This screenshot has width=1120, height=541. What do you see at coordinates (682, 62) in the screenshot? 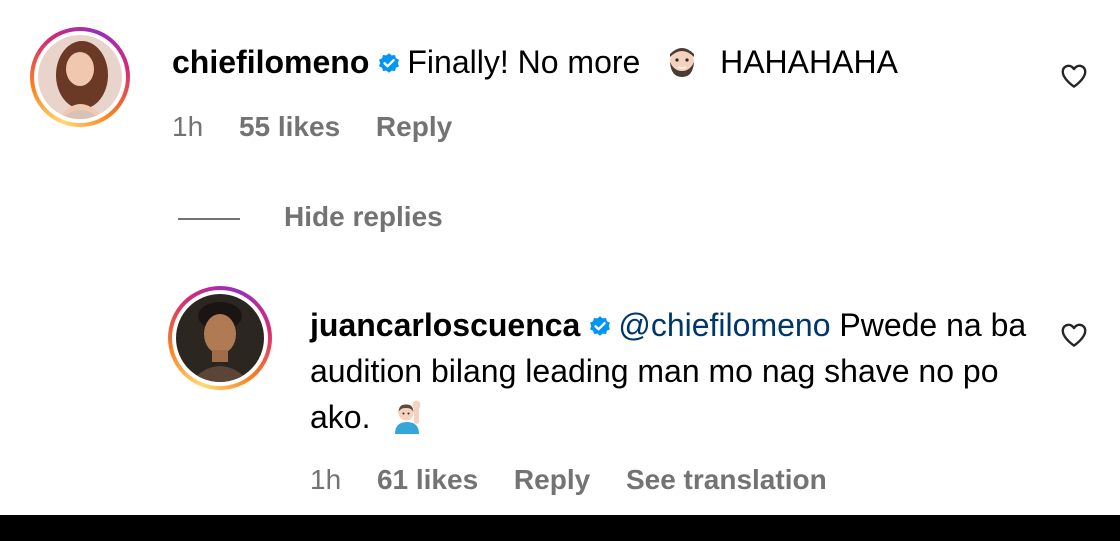
I see `bearded-face-emoji-icon` at bounding box center [682, 62].